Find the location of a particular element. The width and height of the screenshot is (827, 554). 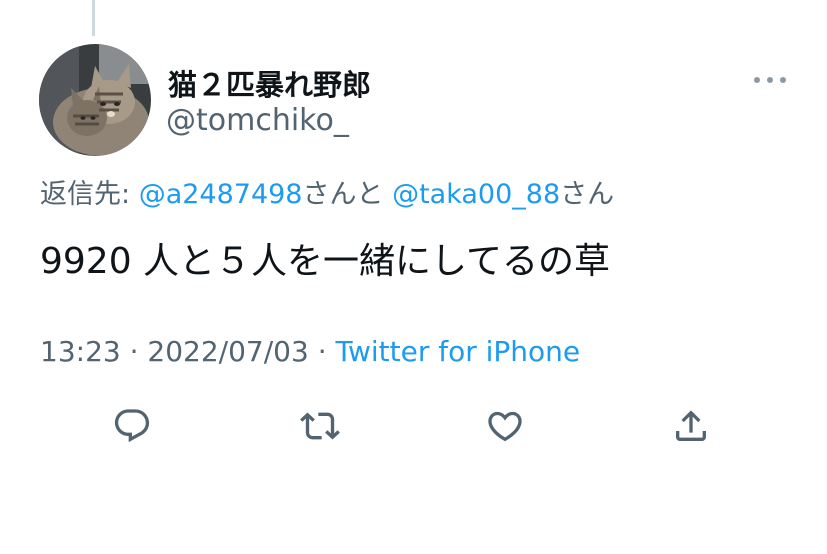

share-icon is located at coordinates (691, 425).